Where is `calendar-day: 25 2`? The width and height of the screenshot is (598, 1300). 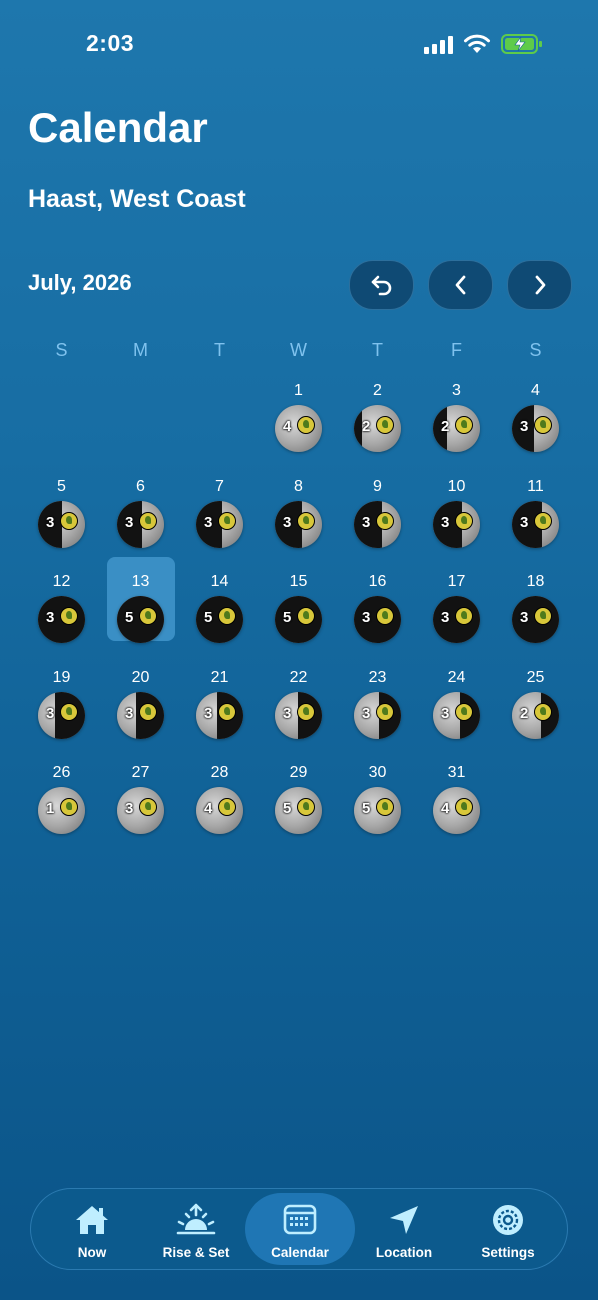
calendar-day: 25 2 is located at coordinates (535, 706).